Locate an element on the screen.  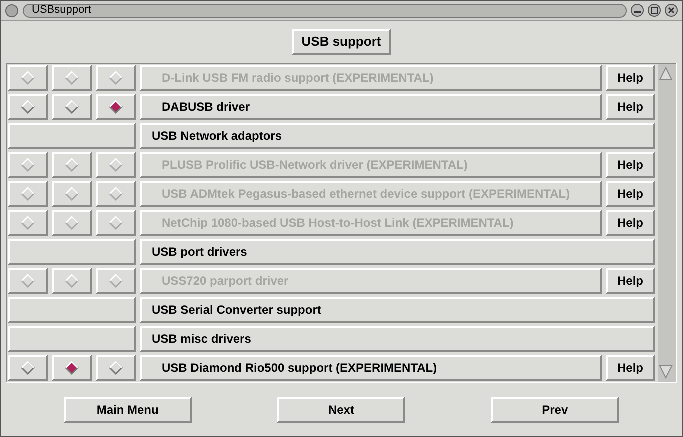
option-label: USB Diamond Rio500 support (EXPERIMENTAL) is located at coordinates (371, 367).